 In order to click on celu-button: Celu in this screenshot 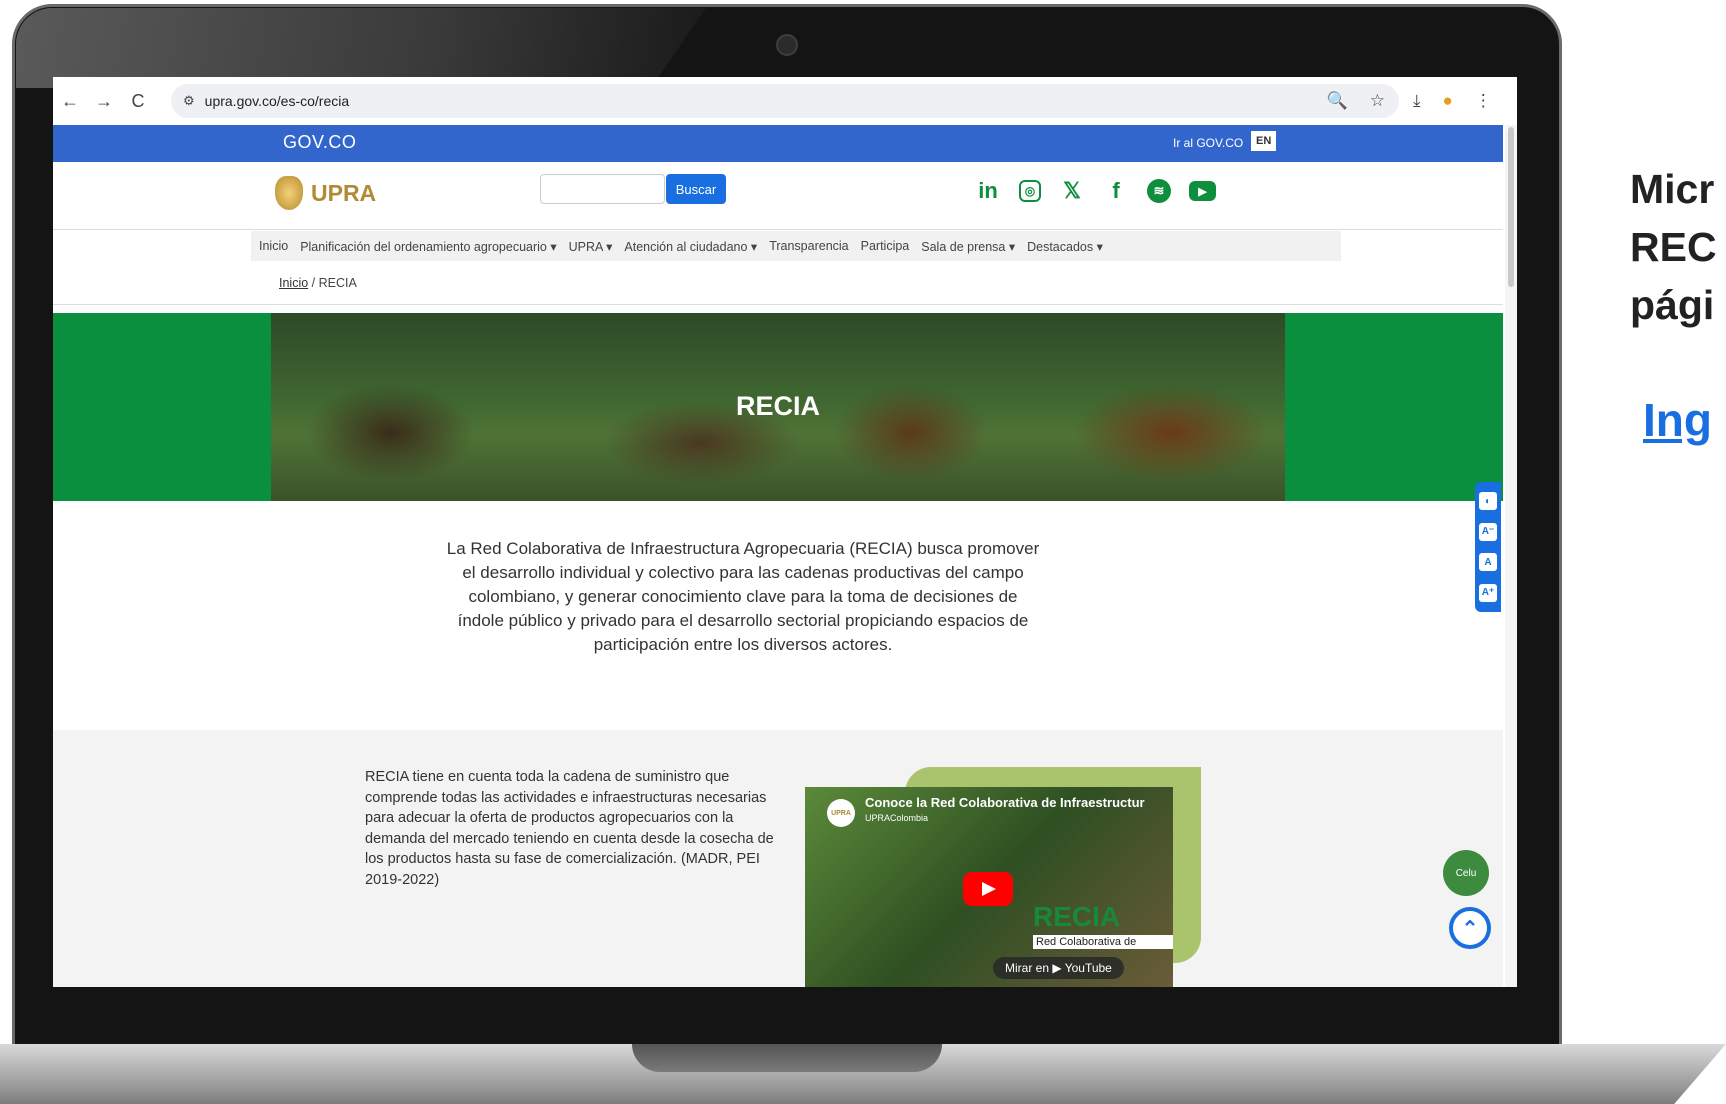, I will do `click(1466, 873)`.